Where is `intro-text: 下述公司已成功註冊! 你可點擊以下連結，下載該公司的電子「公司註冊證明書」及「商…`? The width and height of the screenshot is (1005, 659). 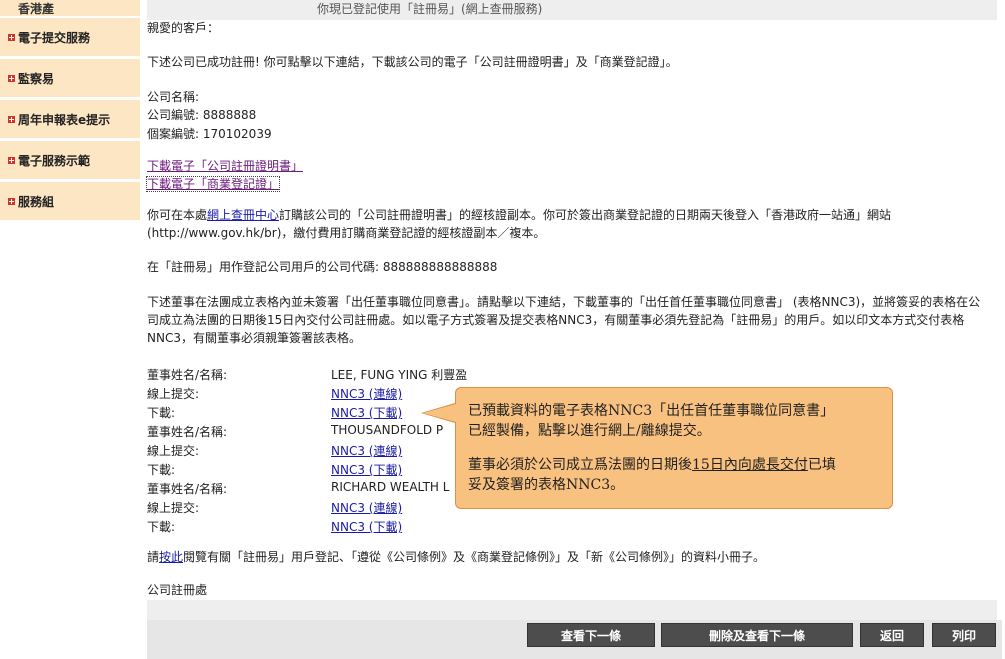
intro-text: 下述公司已成功註冊! 你可點擊以下連結，下載該公司的電子「公司註冊證明書」及「商… is located at coordinates (412, 62).